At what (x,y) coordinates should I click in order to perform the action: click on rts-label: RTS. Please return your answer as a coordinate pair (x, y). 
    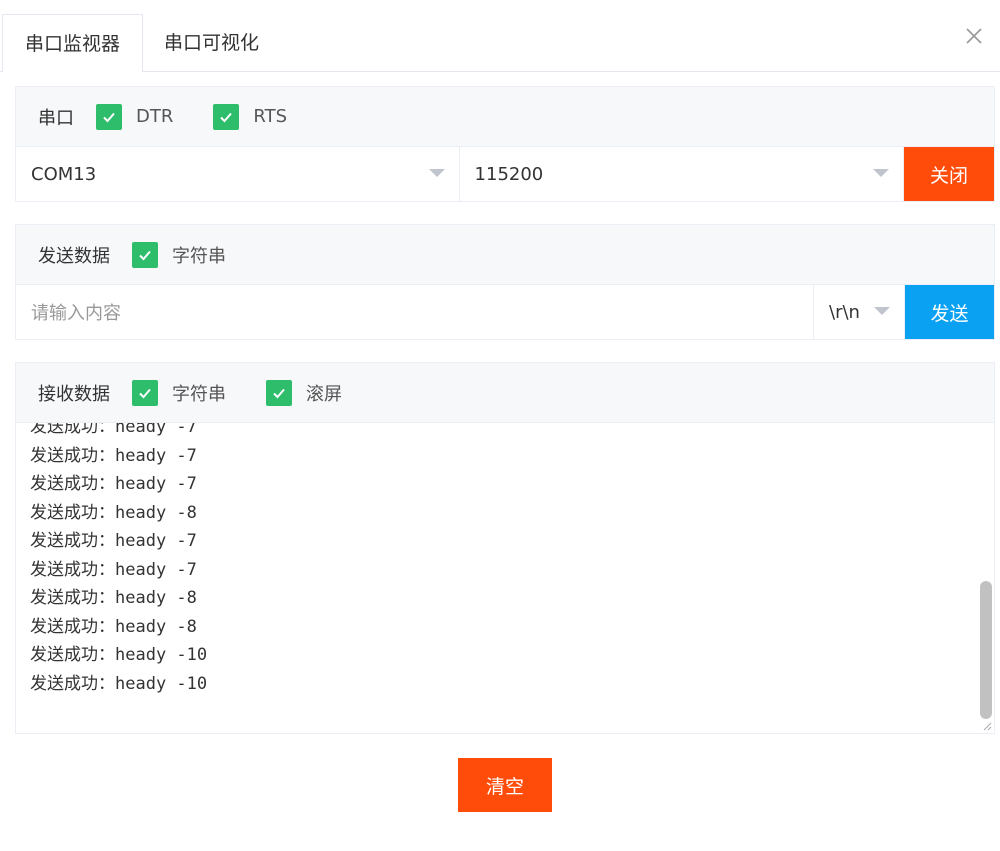
    Looking at the image, I should click on (270, 116).